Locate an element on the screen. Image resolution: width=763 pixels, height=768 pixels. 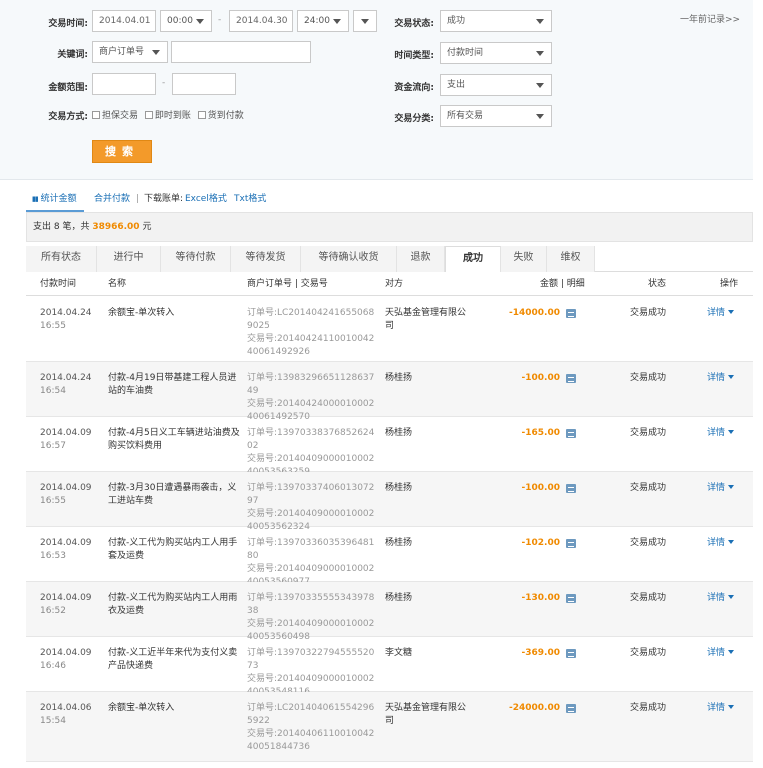
row-party: 杨桂扬 is located at coordinates (399, 598).